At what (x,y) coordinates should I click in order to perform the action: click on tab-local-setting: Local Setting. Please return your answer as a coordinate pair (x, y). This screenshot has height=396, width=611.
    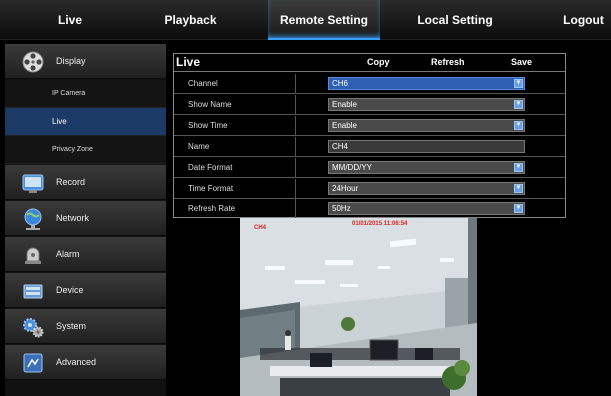
    Looking at the image, I should click on (455, 20).